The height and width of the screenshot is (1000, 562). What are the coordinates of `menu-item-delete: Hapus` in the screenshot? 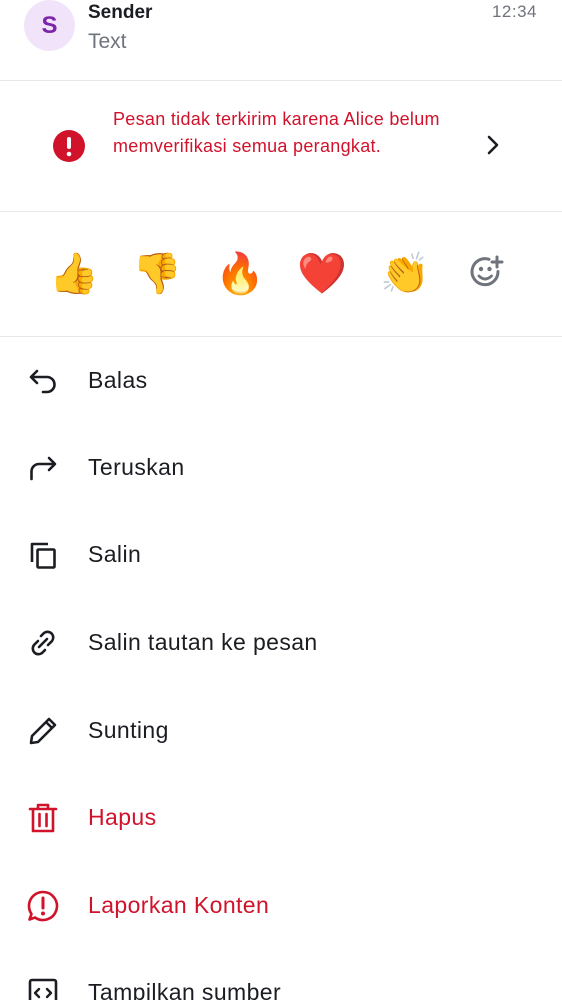 It's located at (281, 818).